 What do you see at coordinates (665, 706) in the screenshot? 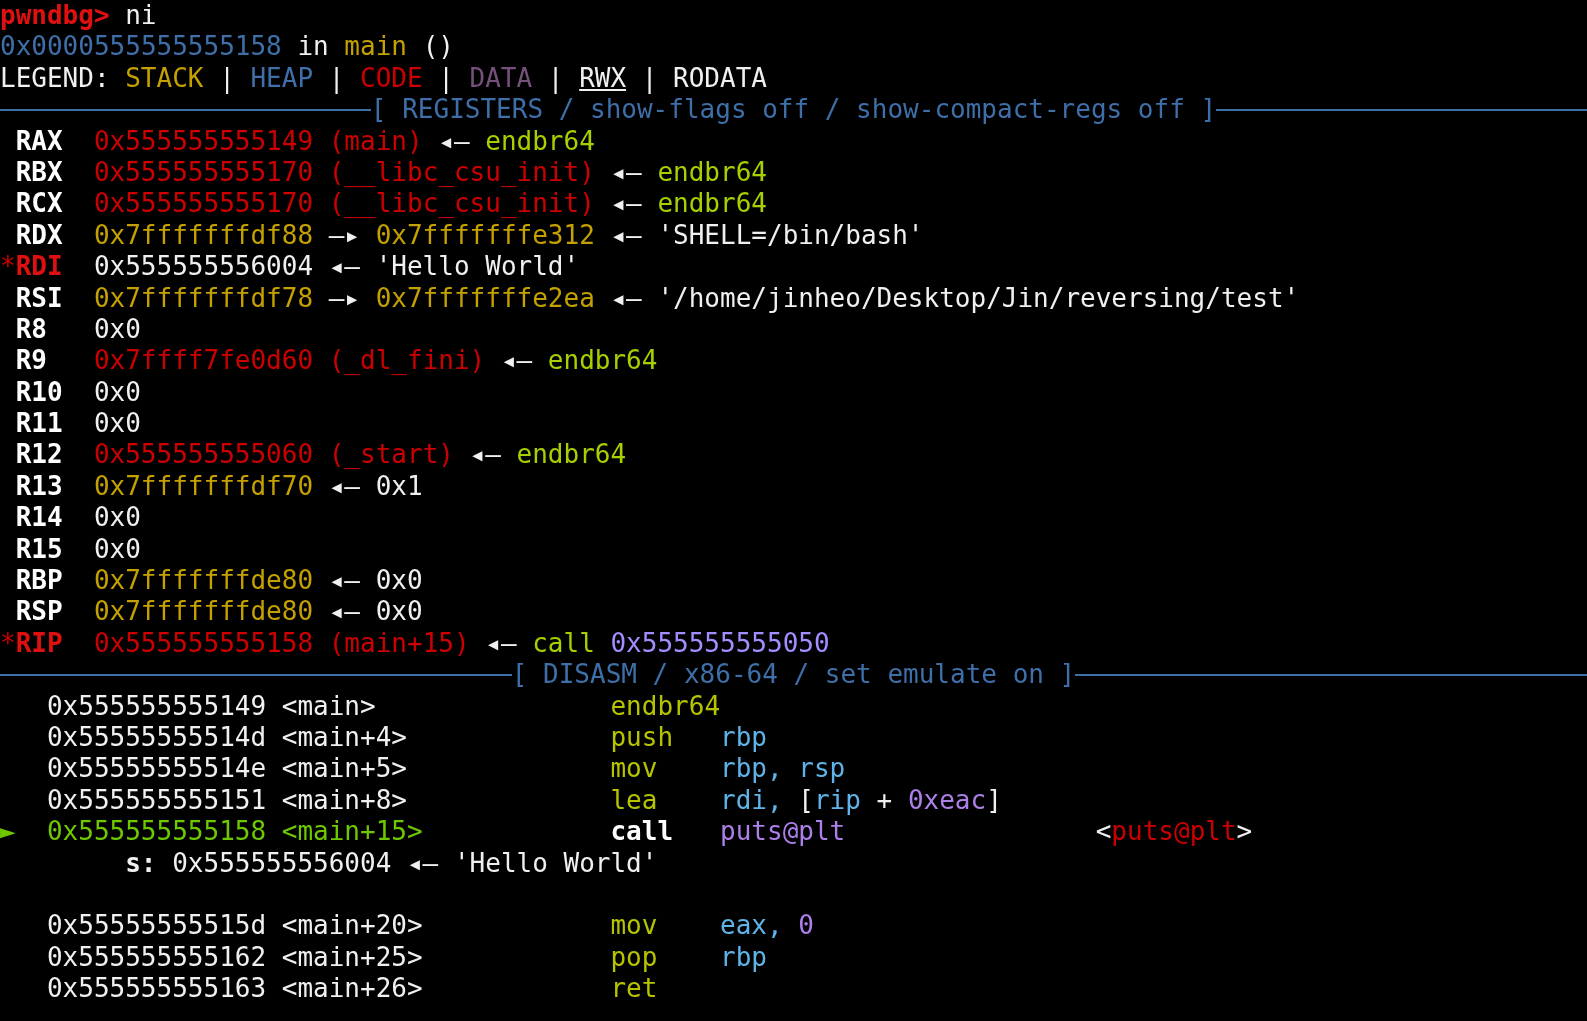
I see `mnemonic-text: endbr64` at bounding box center [665, 706].